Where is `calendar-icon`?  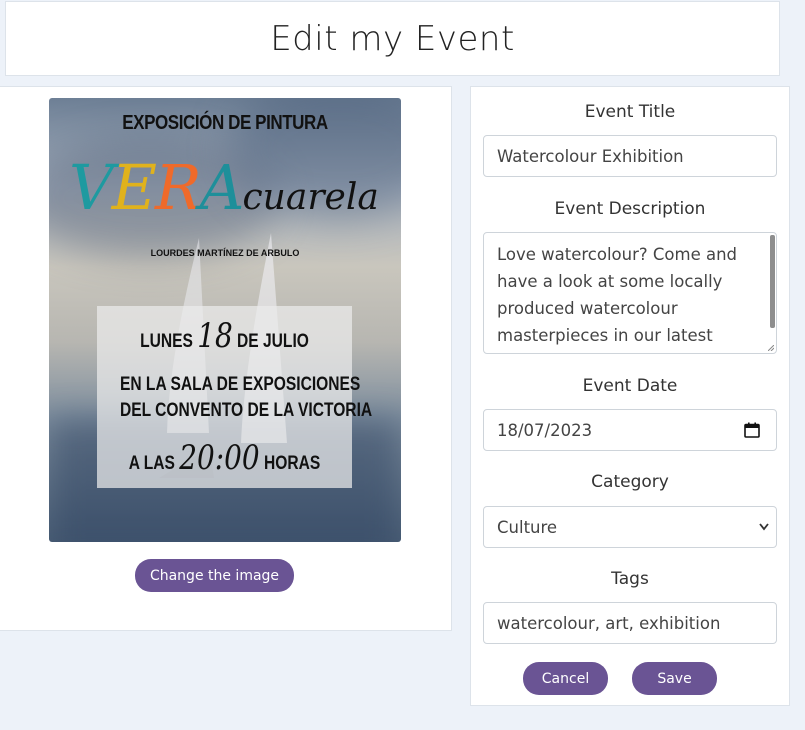 calendar-icon is located at coordinates (752, 430).